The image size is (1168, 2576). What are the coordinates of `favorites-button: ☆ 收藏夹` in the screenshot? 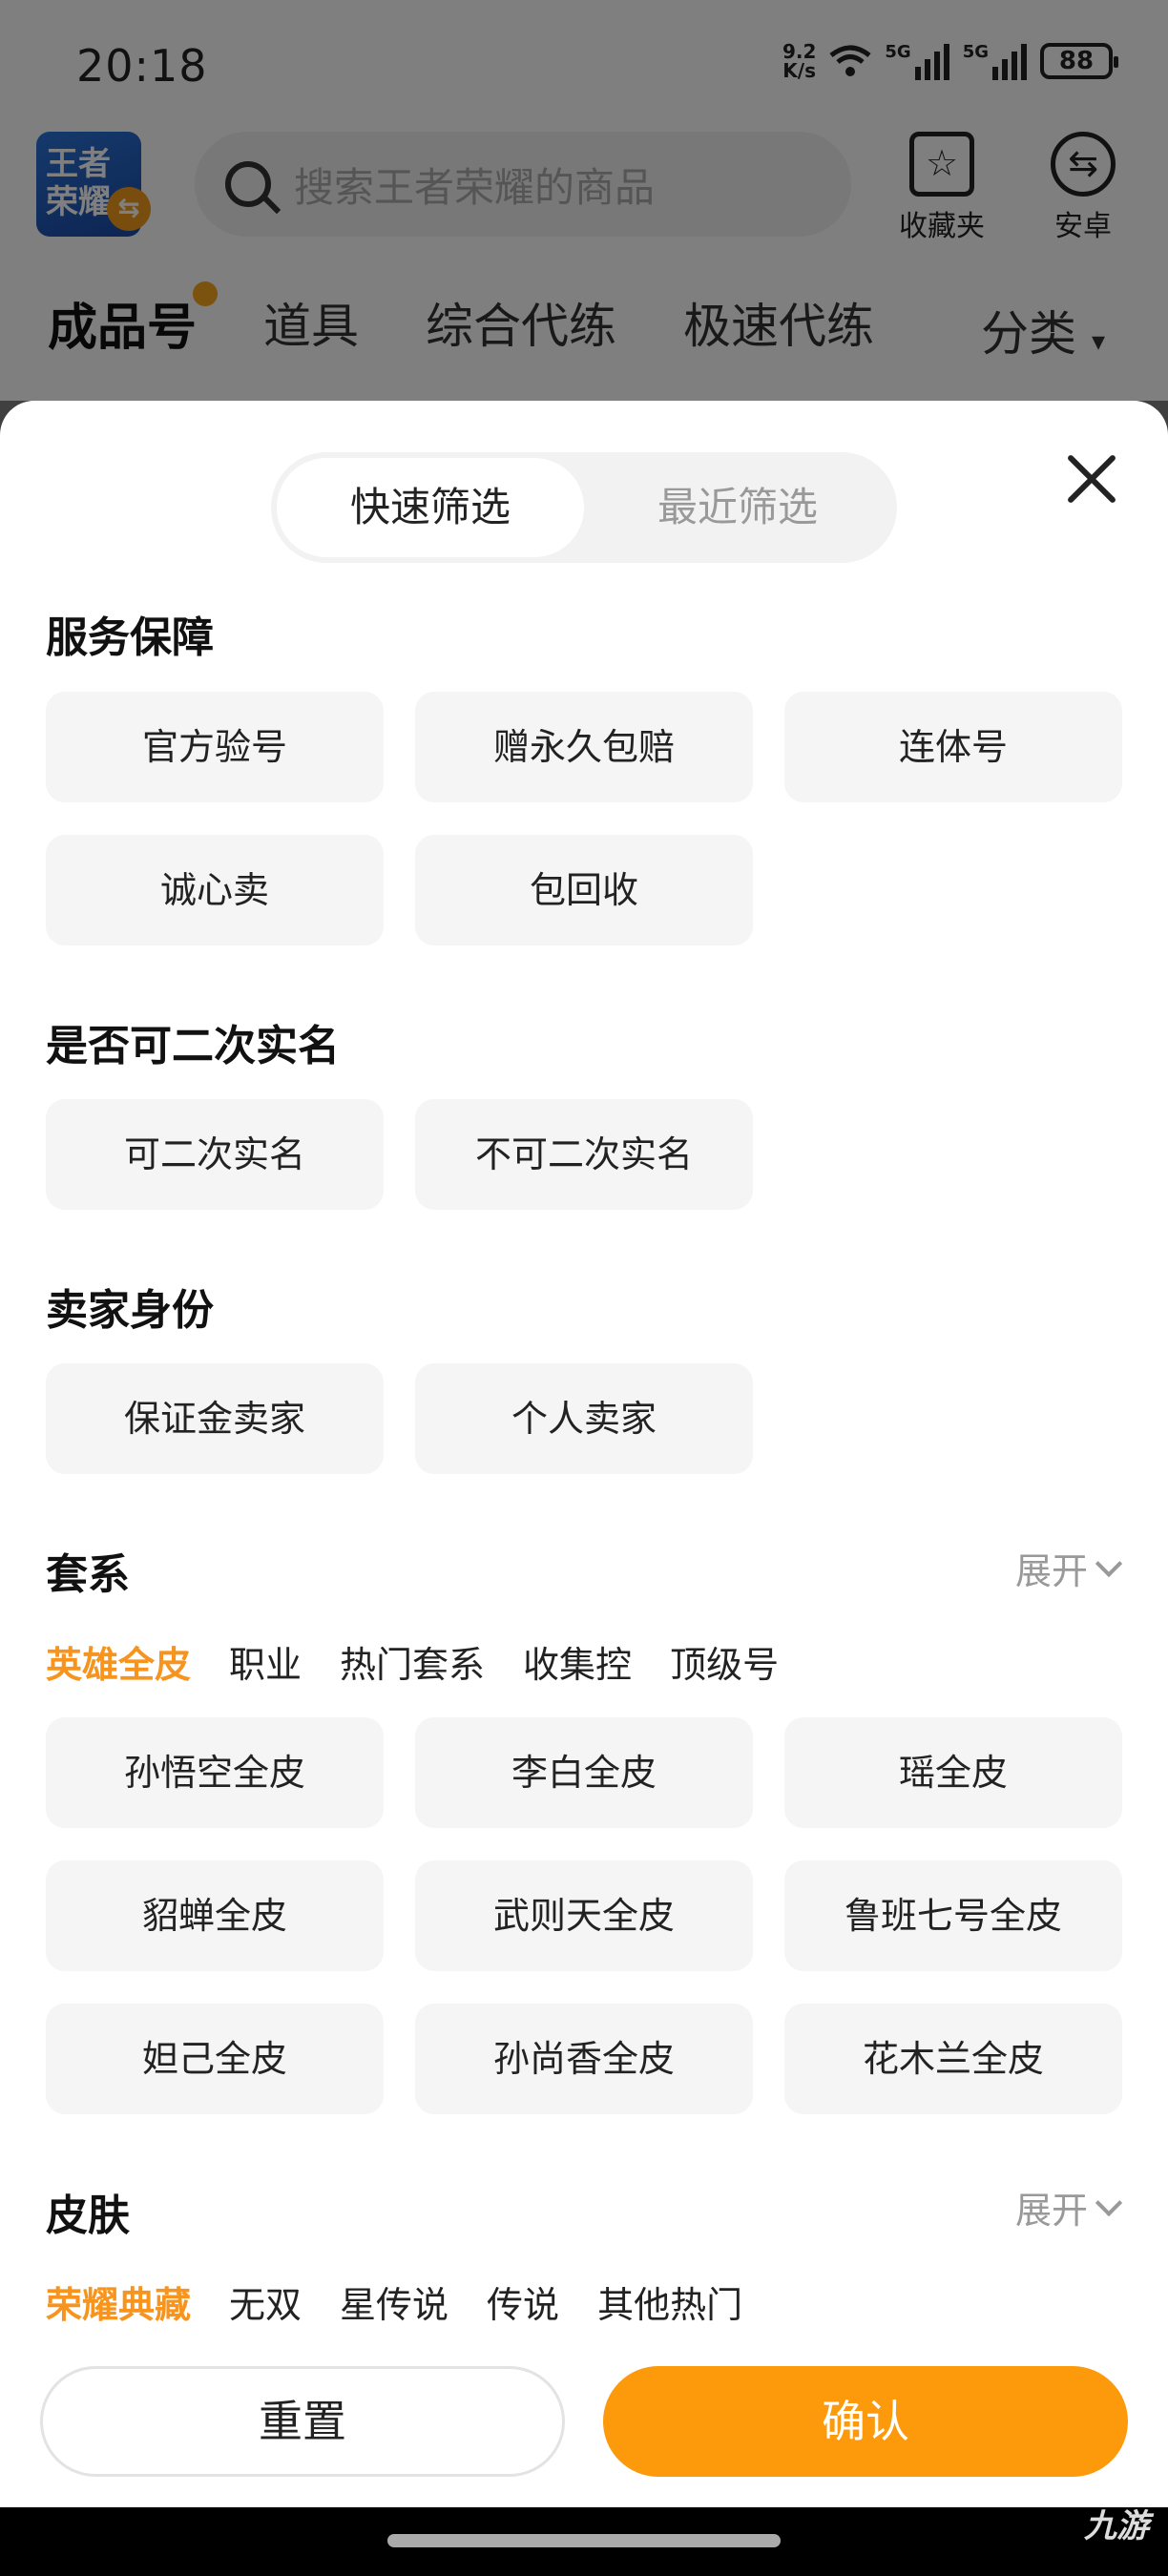 It's located at (941, 188).